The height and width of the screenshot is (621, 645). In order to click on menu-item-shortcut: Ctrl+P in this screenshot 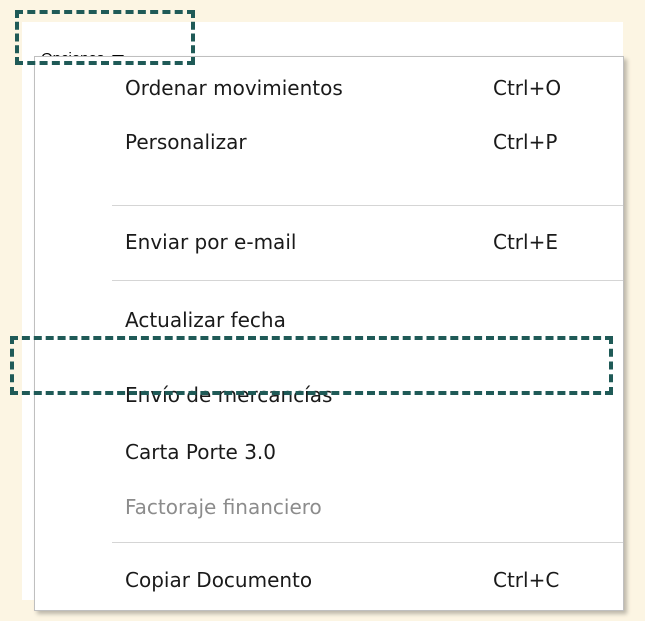, I will do `click(525, 141)`.